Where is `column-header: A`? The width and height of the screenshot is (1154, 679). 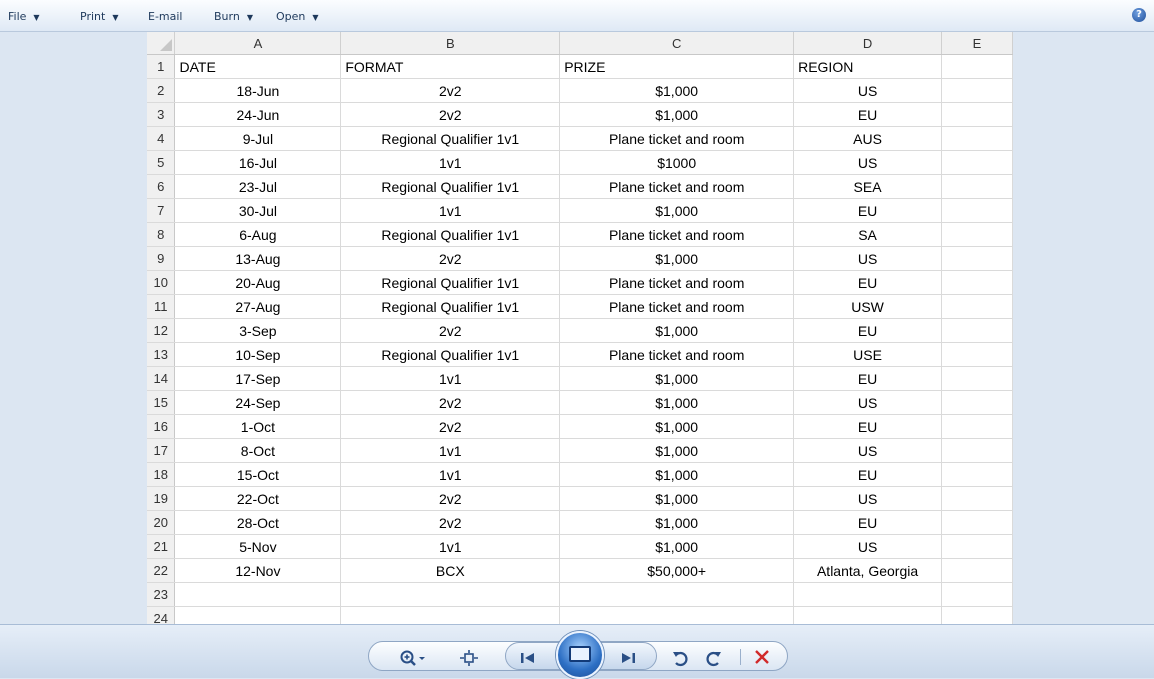
column-header: A is located at coordinates (258, 43).